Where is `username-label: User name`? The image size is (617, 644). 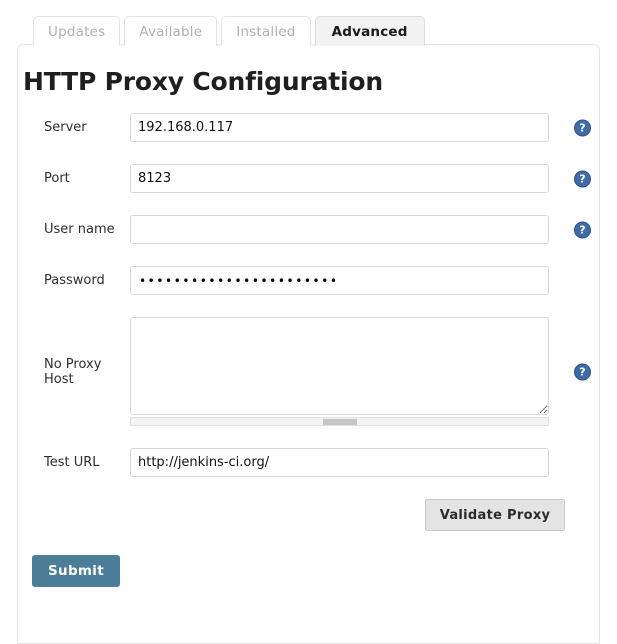
username-label: User name is located at coordinates (79, 229).